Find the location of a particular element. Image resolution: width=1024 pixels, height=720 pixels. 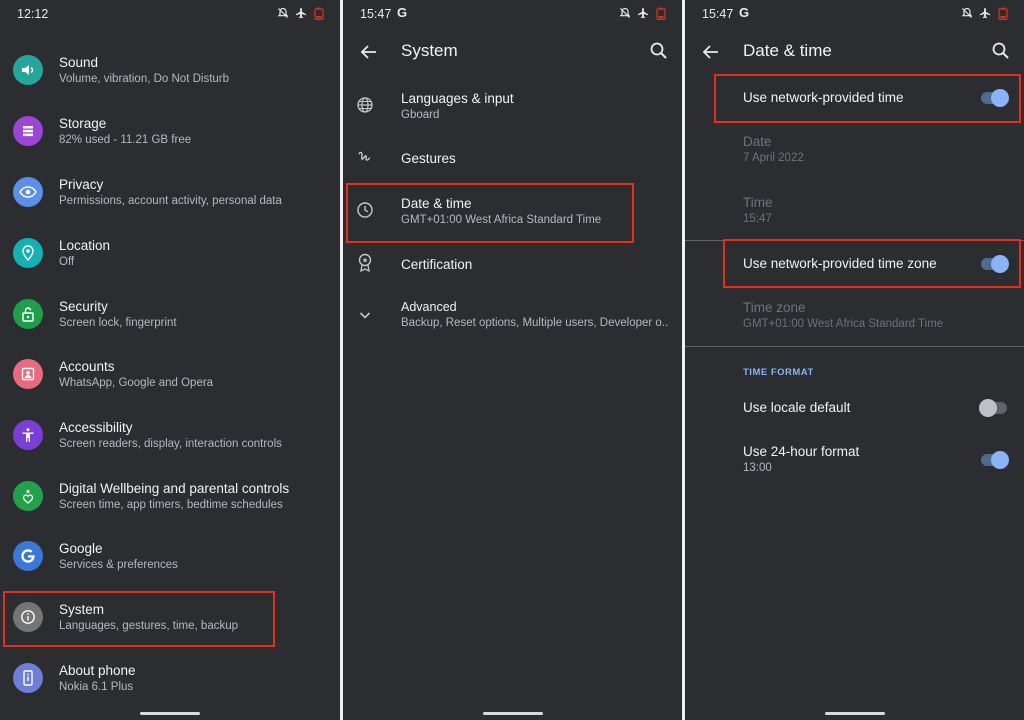

network-time-zone-toggle is located at coordinates (995, 264).